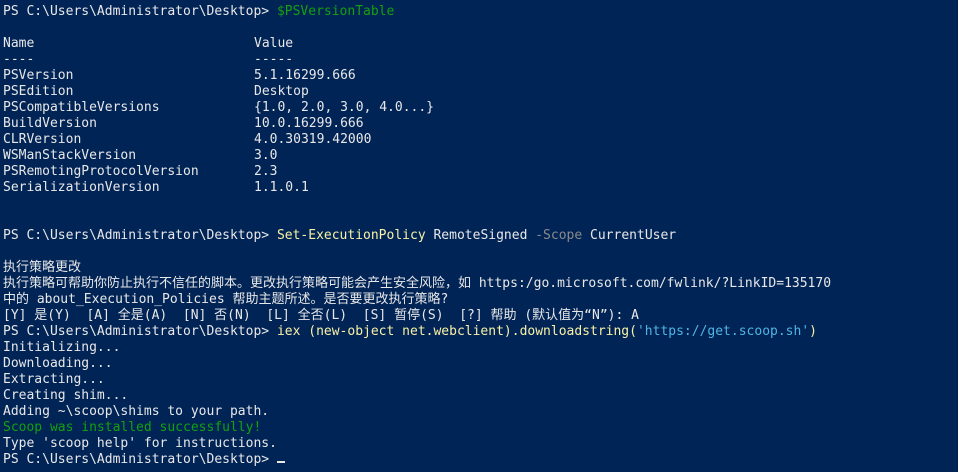  Describe the element at coordinates (281, 91) in the screenshot. I see `row-value: Desktop` at that location.